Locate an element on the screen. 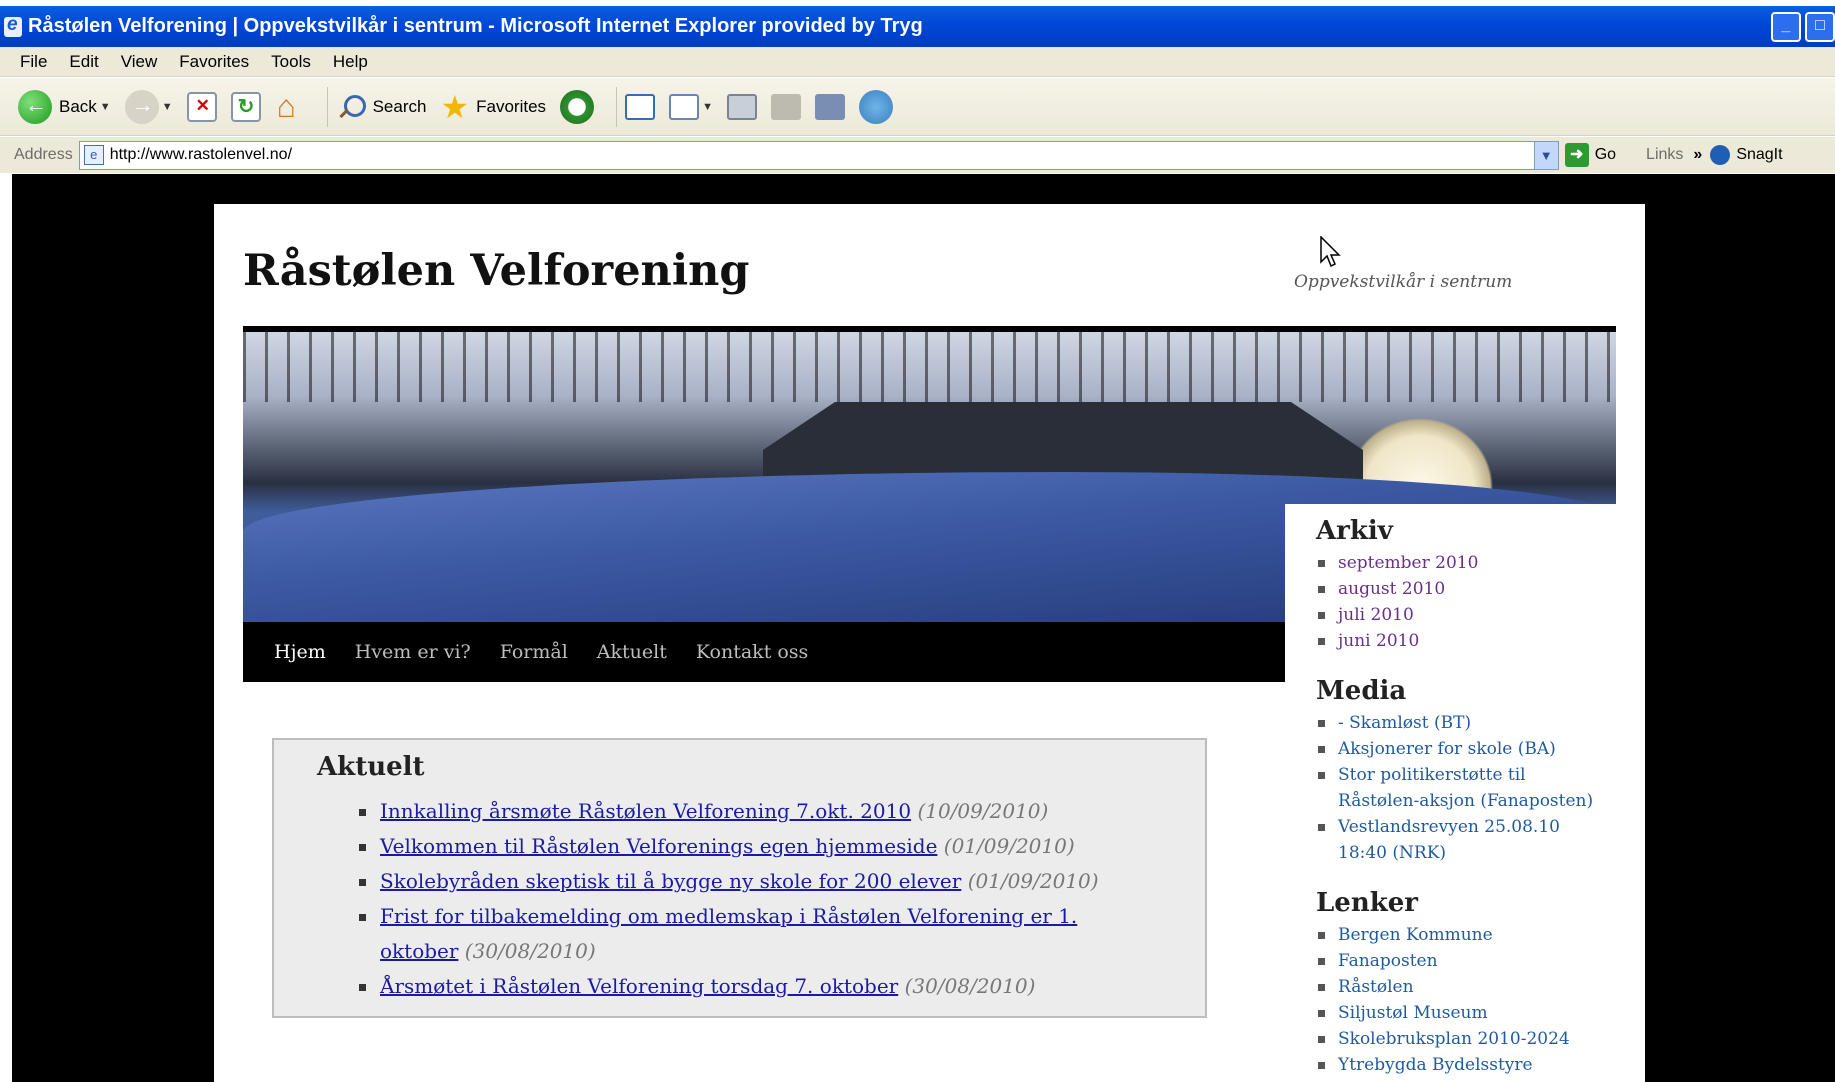 The height and width of the screenshot is (1082, 1835). messenger-icon is located at coordinates (875, 106).